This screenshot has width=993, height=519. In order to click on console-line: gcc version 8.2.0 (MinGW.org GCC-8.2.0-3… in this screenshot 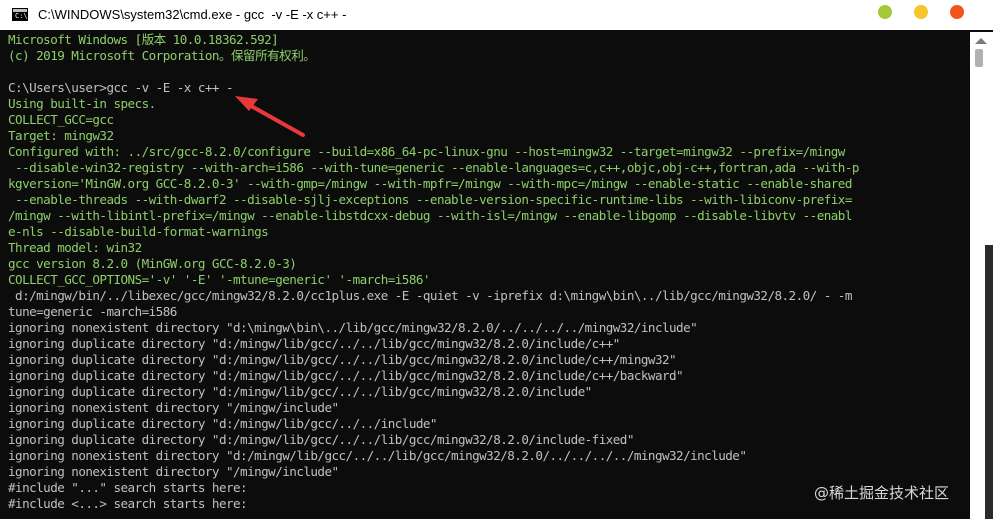, I will do `click(152, 263)`.